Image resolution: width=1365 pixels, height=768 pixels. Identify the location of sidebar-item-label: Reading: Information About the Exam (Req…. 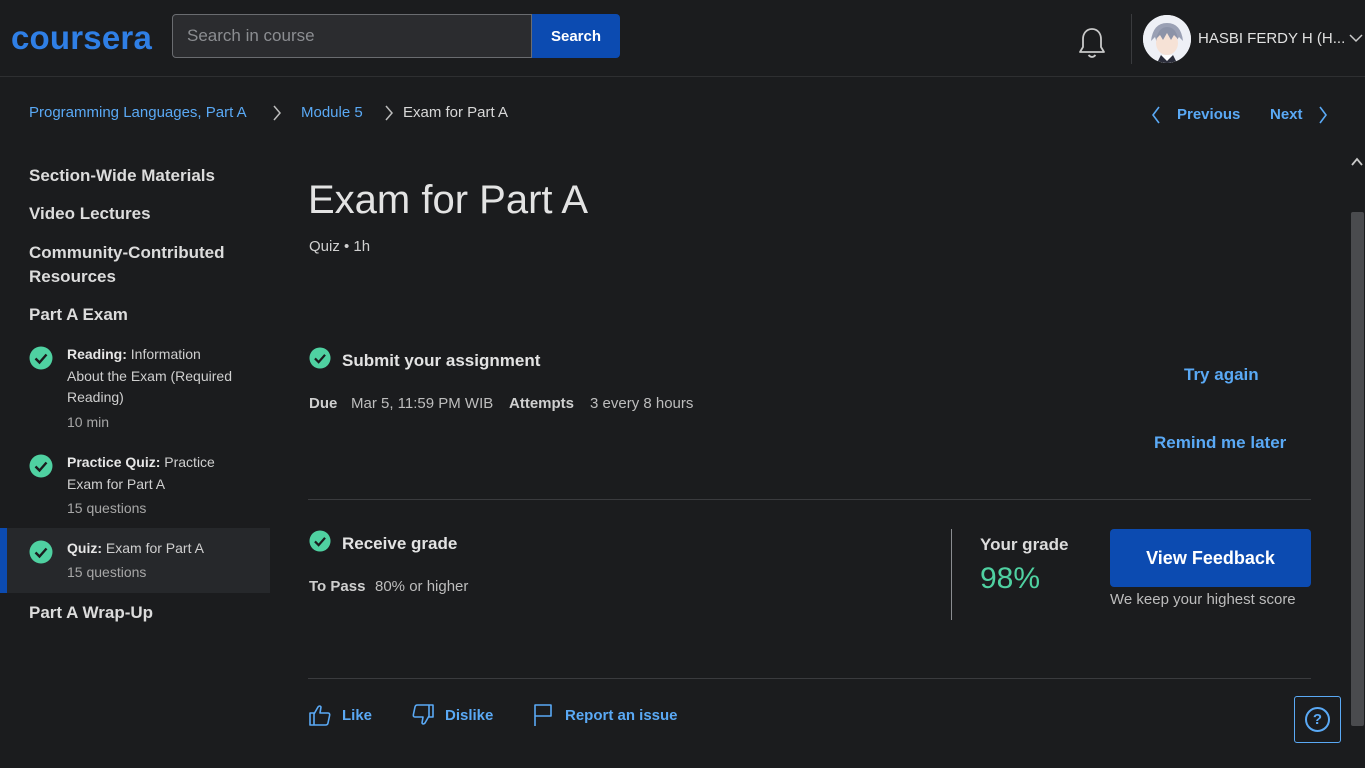
(152, 376).